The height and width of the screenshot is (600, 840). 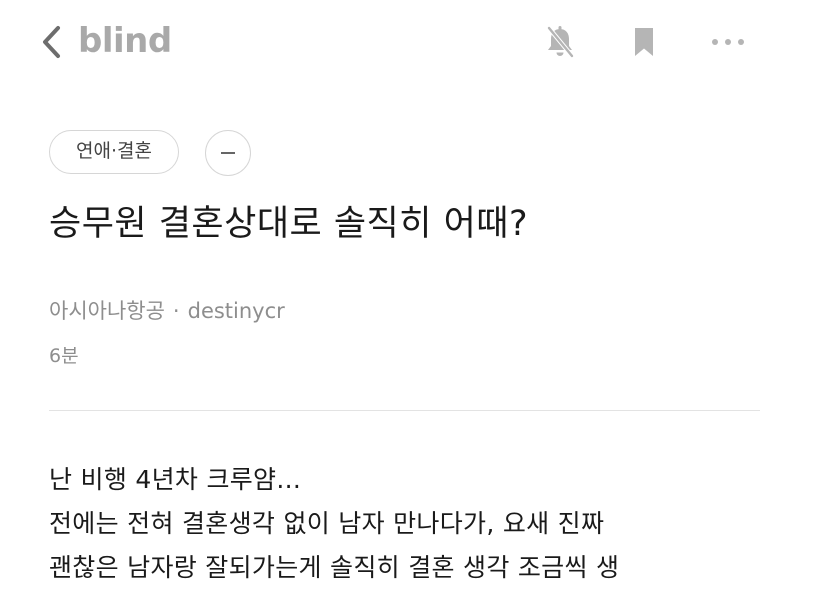 I want to click on bell-off-icon, so click(x=560, y=42).